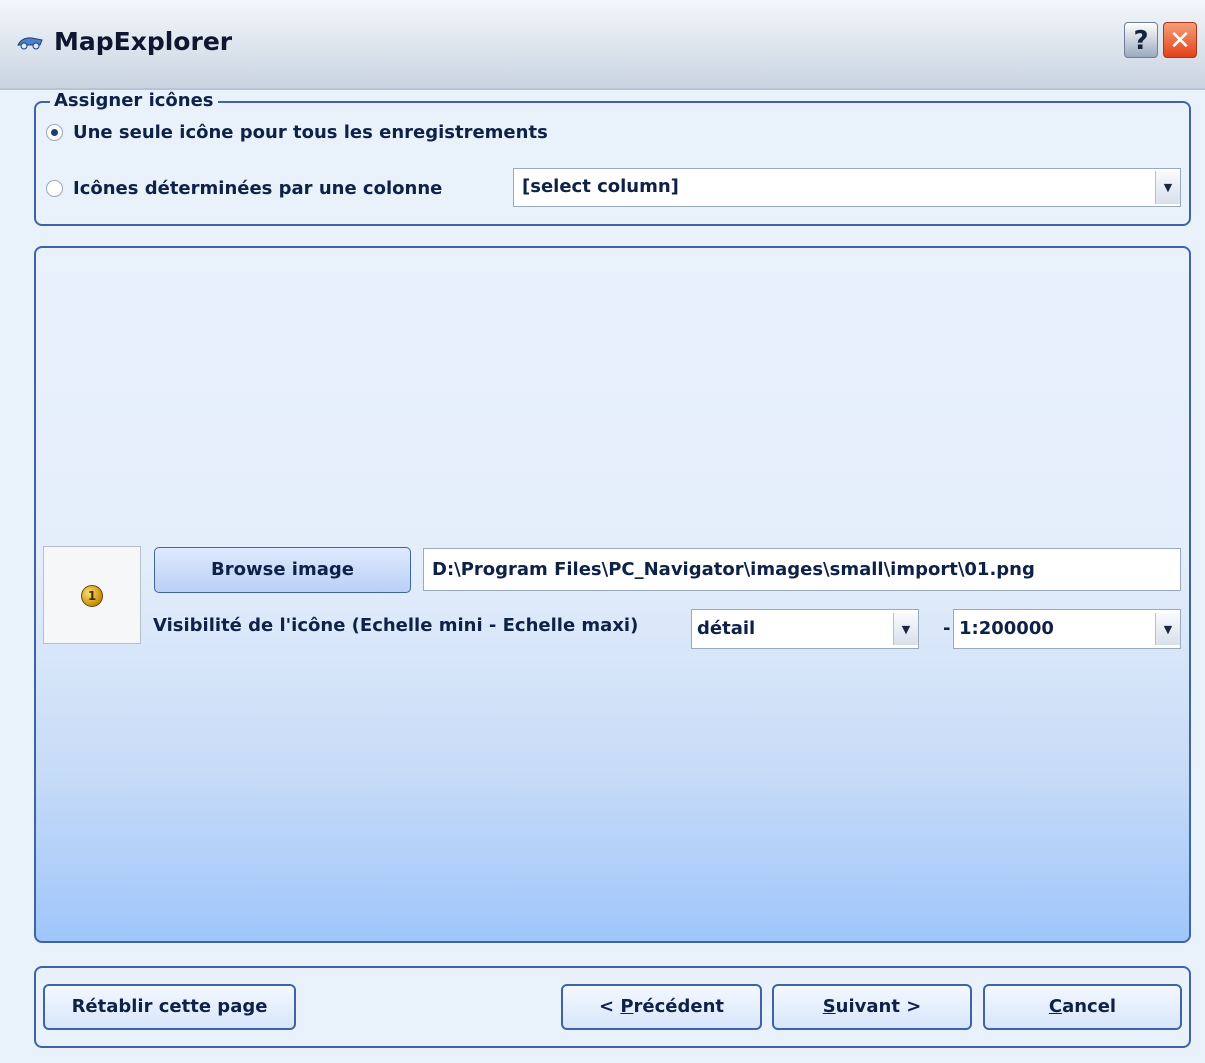 Image resolution: width=1205 pixels, height=1063 pixels. Describe the element at coordinates (679, 1006) in the screenshot. I see `previous-label: récédent` at that location.